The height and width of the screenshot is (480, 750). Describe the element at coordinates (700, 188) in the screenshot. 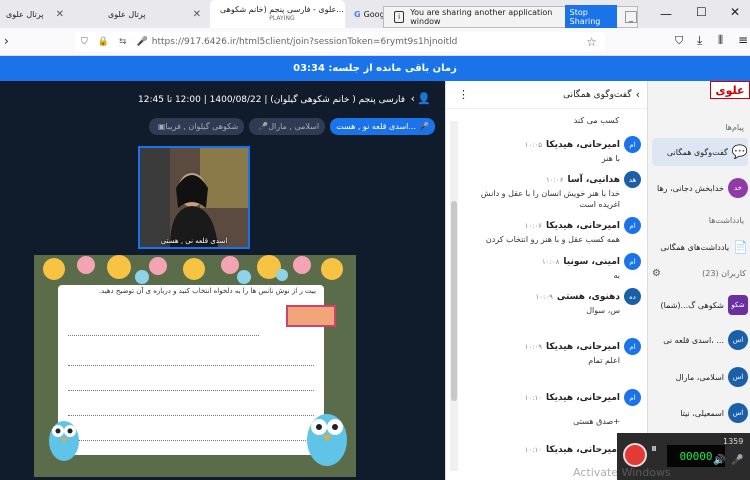

I see `sidebar-item-private-chat: خدابخش دجانی، رها خد` at that location.